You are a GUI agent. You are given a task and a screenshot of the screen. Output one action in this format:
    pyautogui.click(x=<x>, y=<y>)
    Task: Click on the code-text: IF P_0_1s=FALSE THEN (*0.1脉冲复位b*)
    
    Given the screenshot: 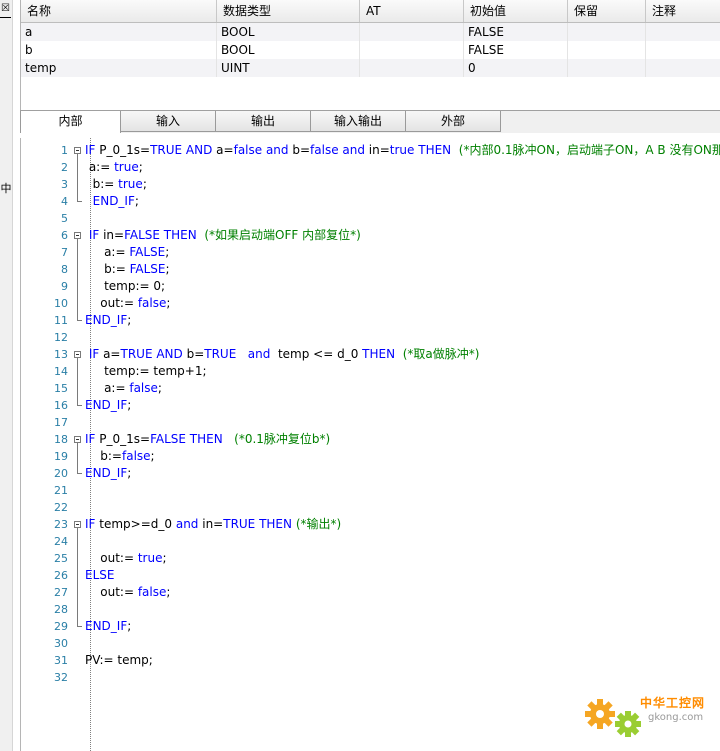 What is the action you would take?
    pyautogui.click(x=207, y=439)
    